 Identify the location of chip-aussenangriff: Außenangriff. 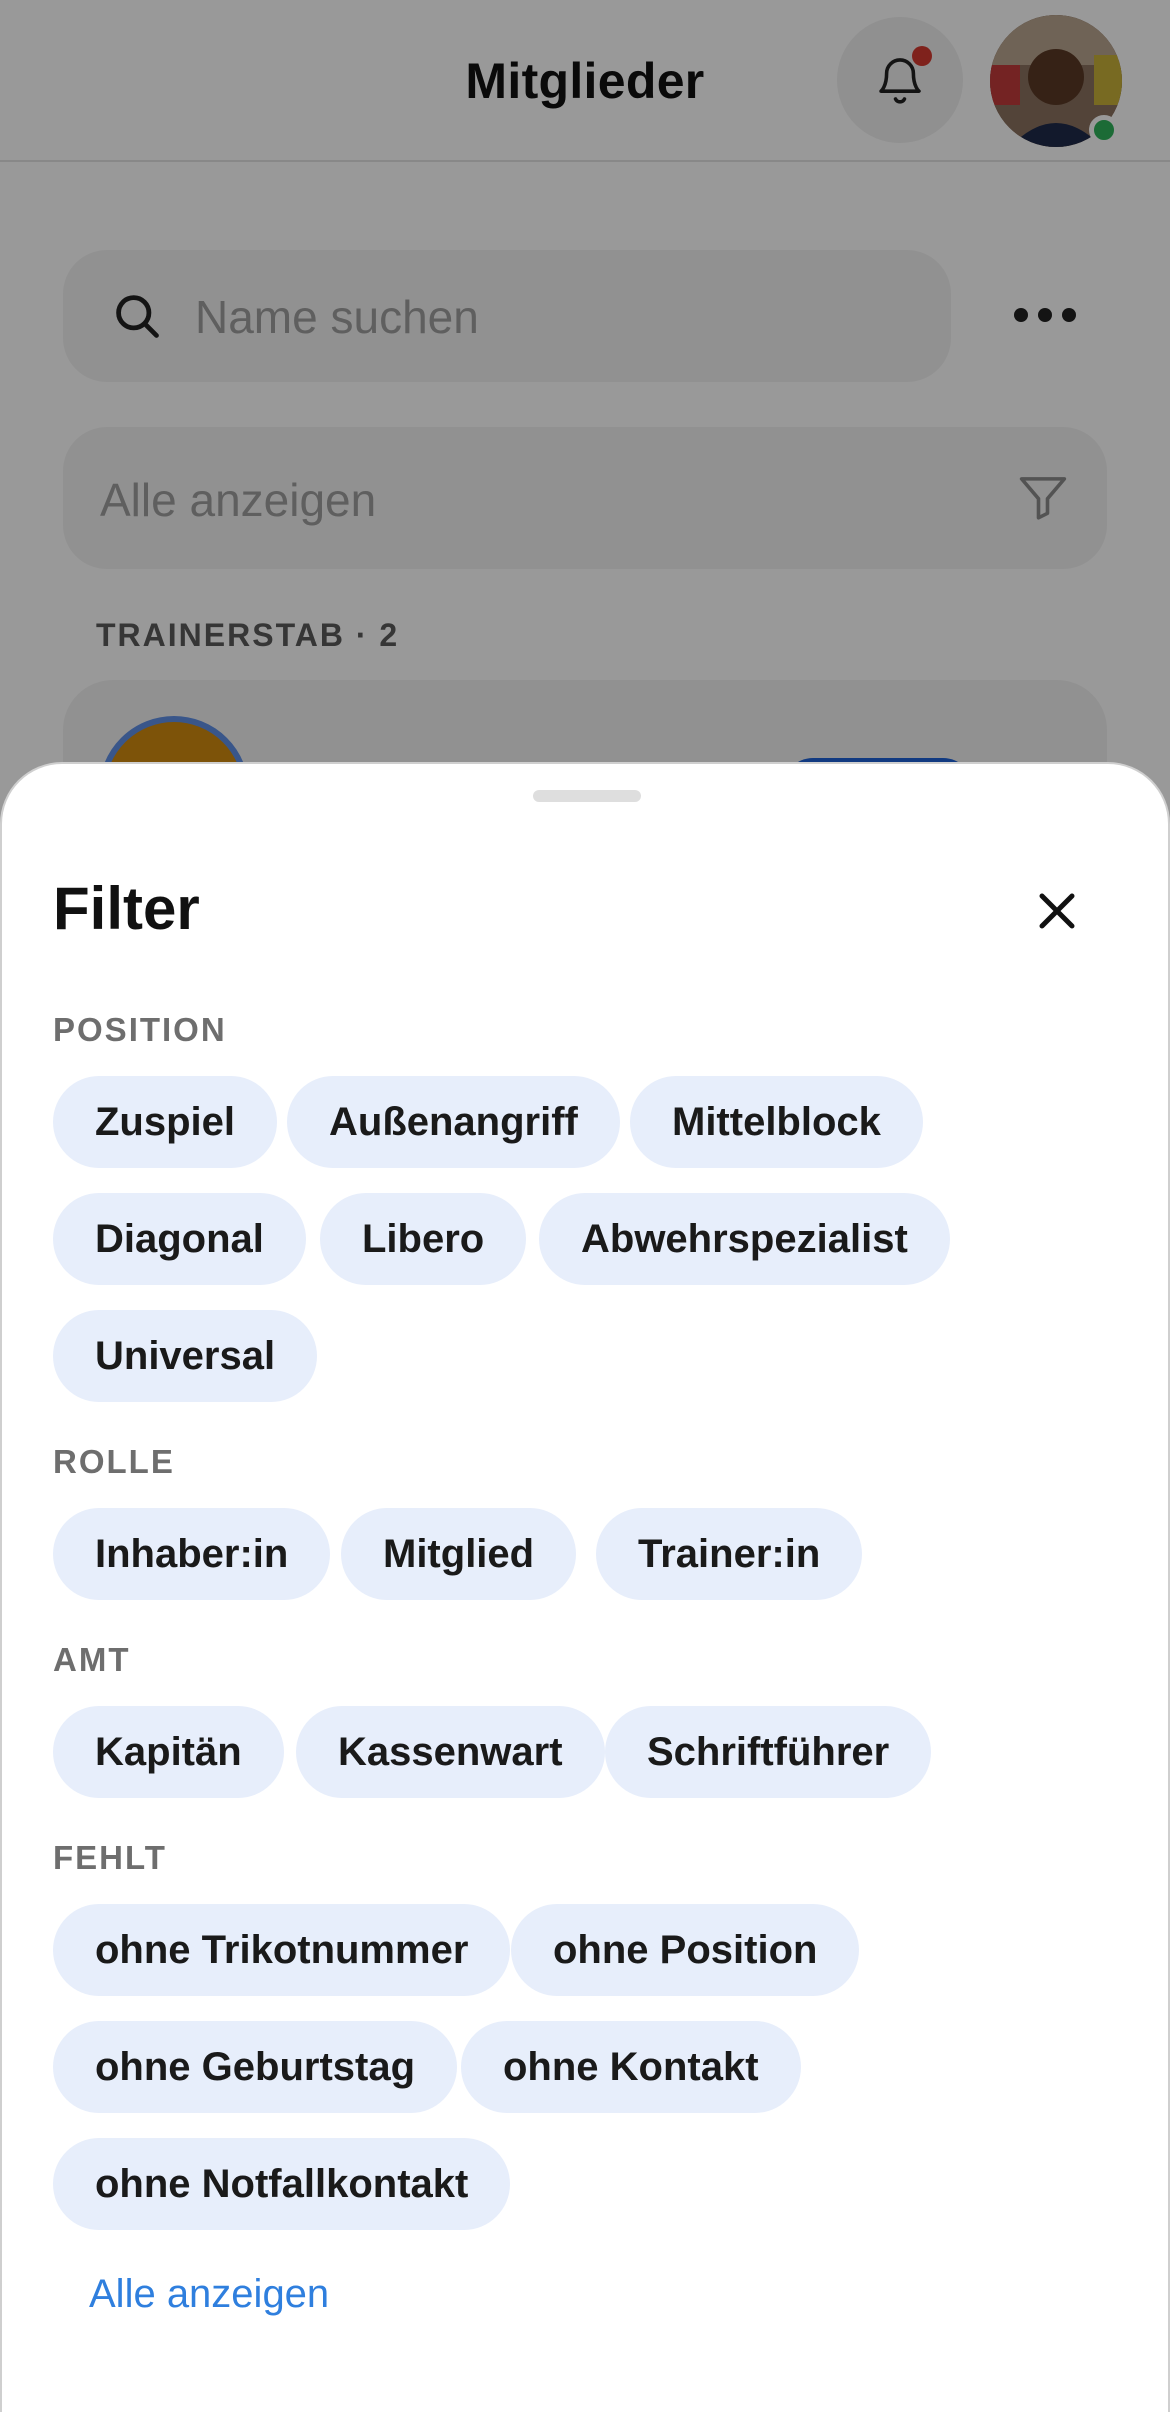
(453, 1122).